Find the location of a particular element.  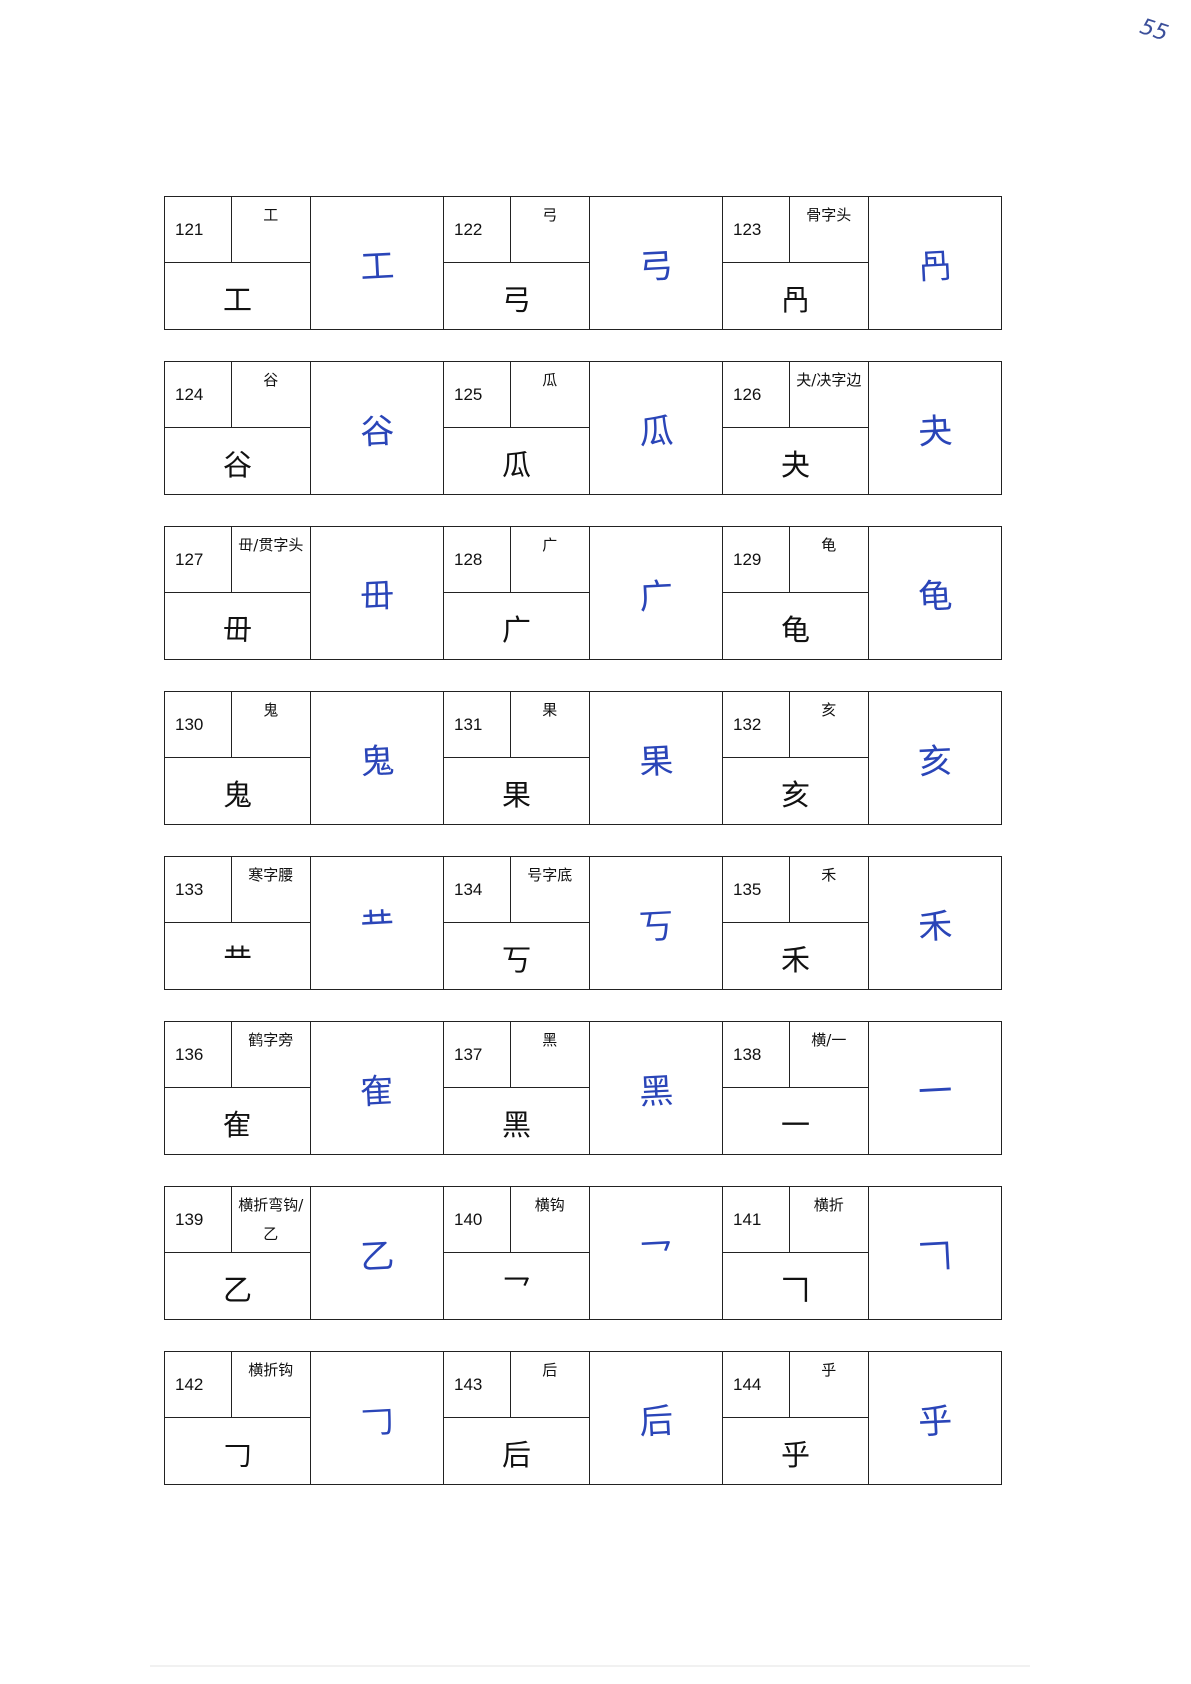

radical-name: 骨字头 is located at coordinates (829, 215).